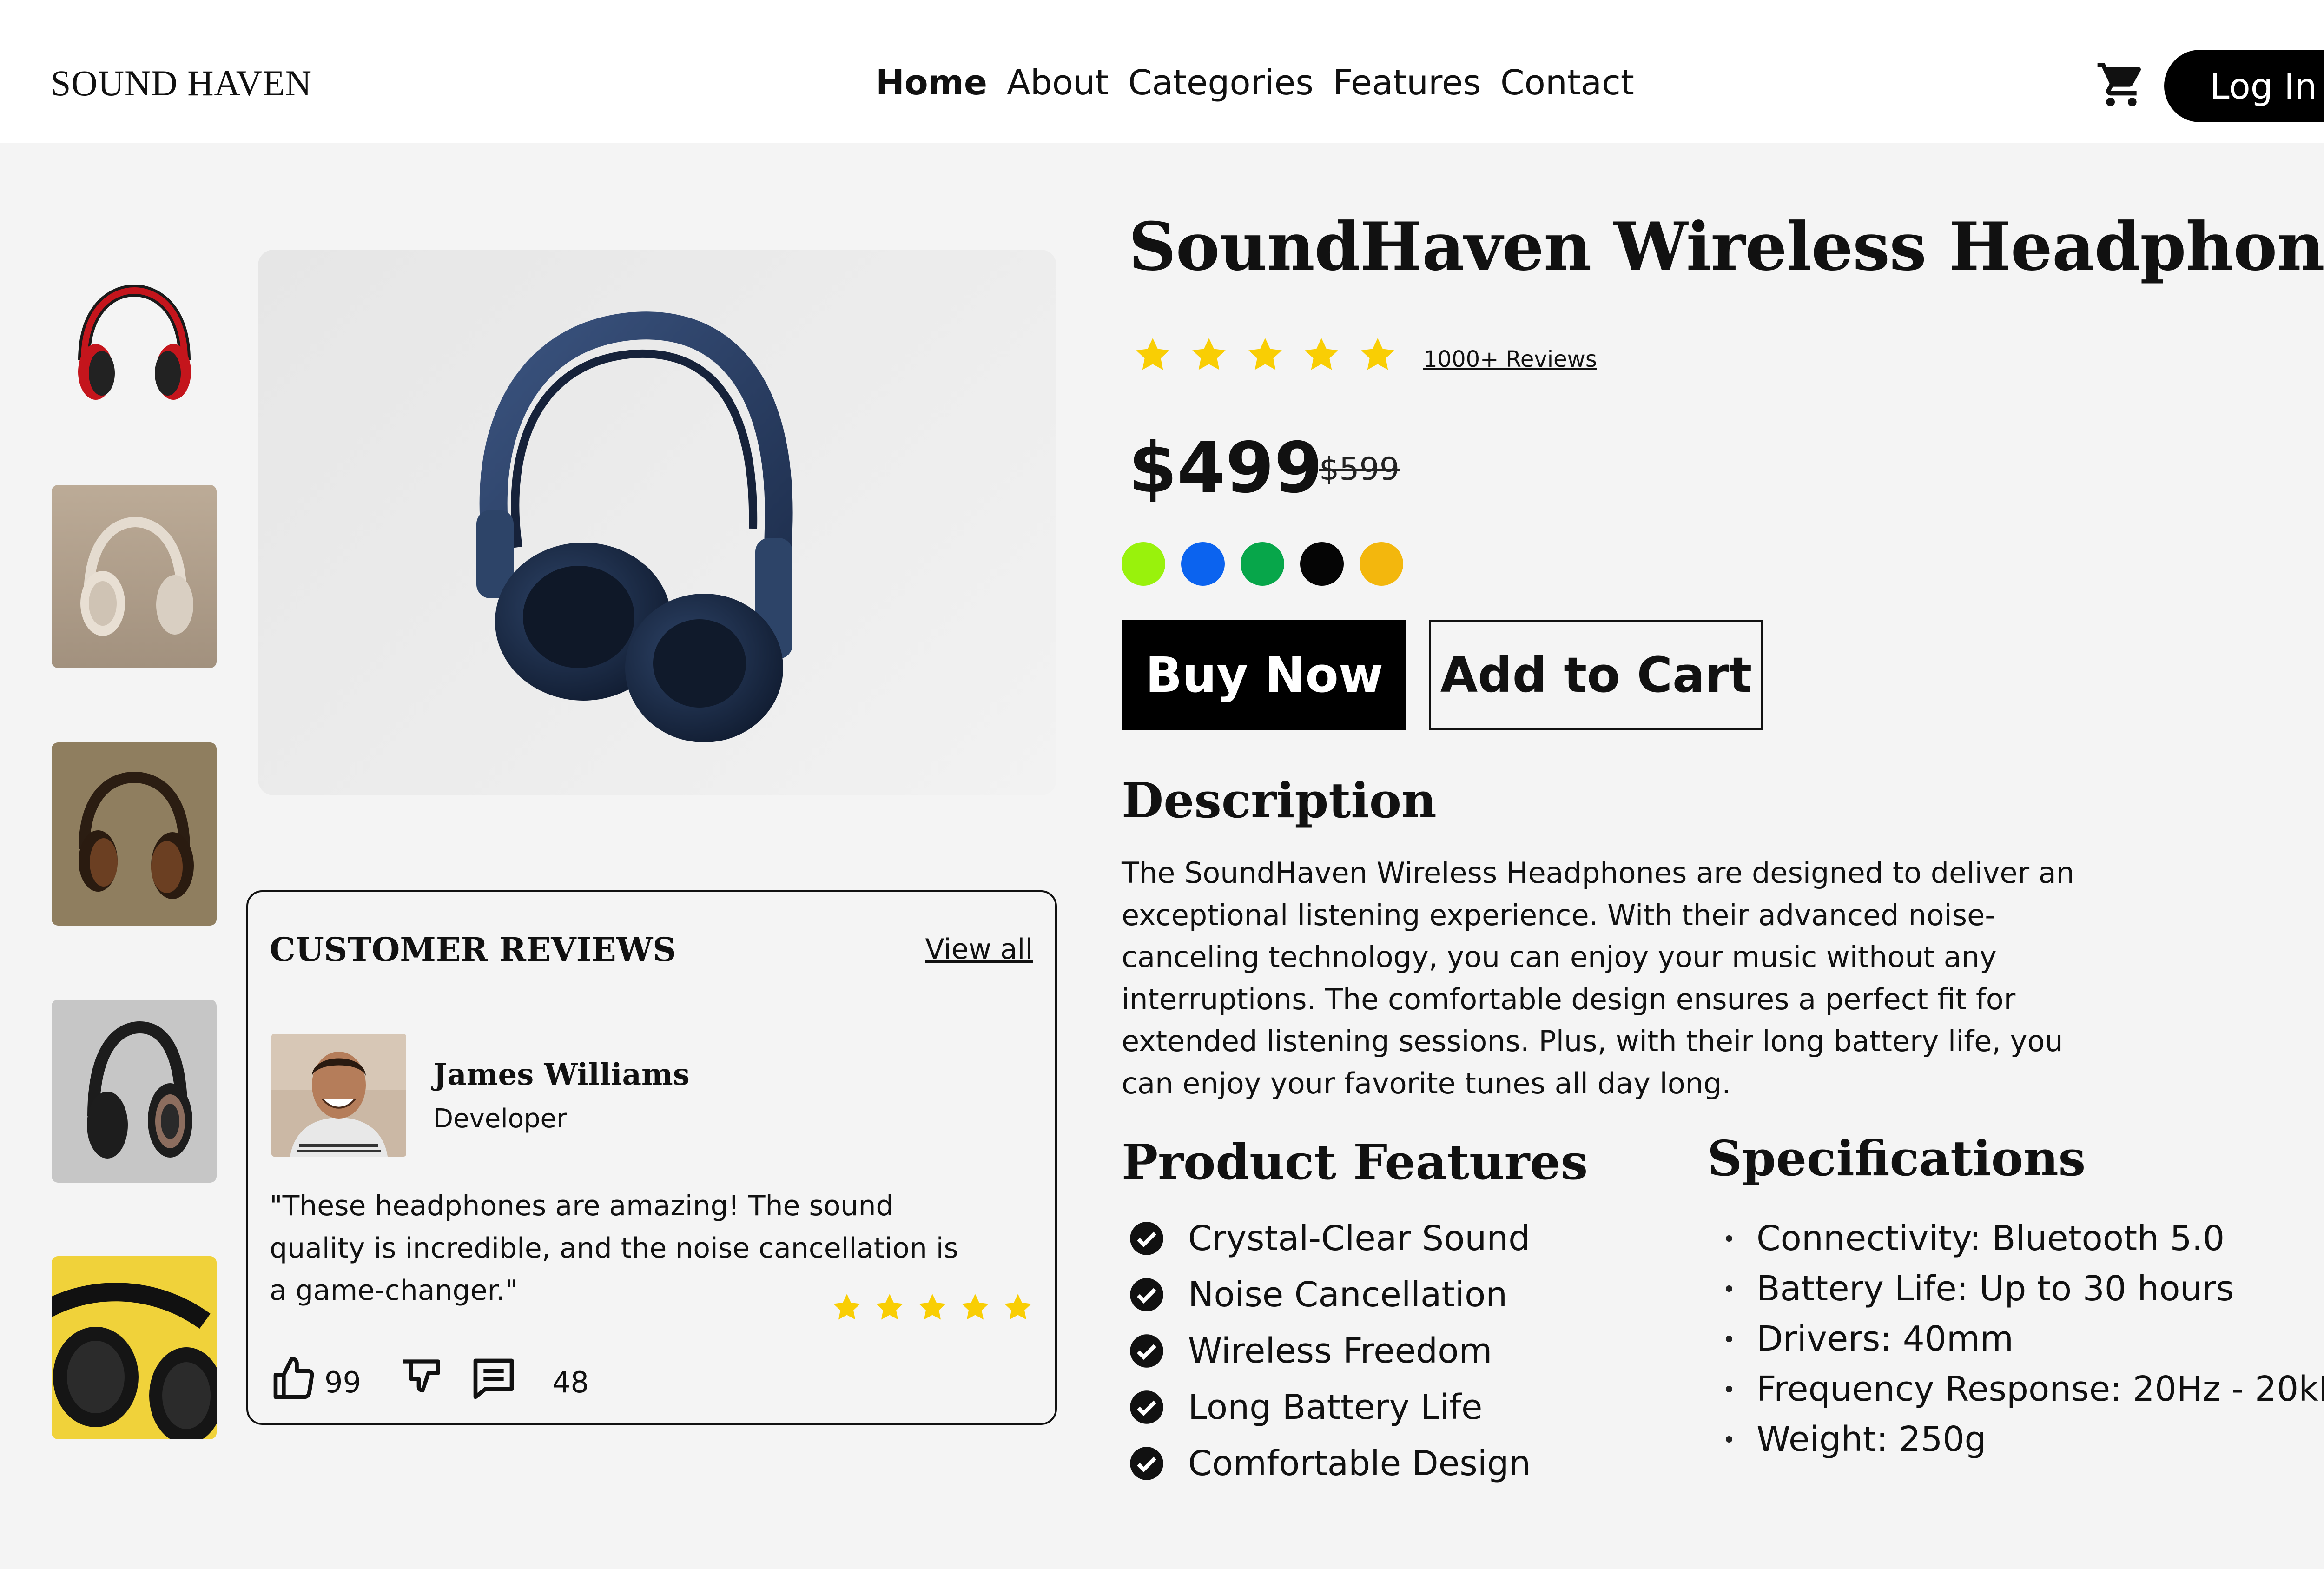 The image size is (2324, 1569). Describe the element at coordinates (1226, 468) in the screenshot. I see `current-price: $499` at that location.